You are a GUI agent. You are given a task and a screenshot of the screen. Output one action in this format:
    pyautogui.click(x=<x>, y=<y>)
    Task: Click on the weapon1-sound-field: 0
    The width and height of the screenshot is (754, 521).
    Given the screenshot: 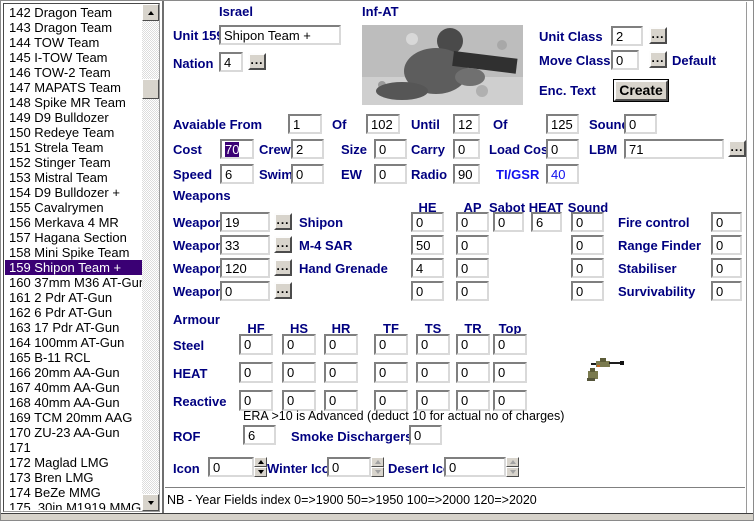 What is the action you would take?
    pyautogui.click(x=587, y=222)
    